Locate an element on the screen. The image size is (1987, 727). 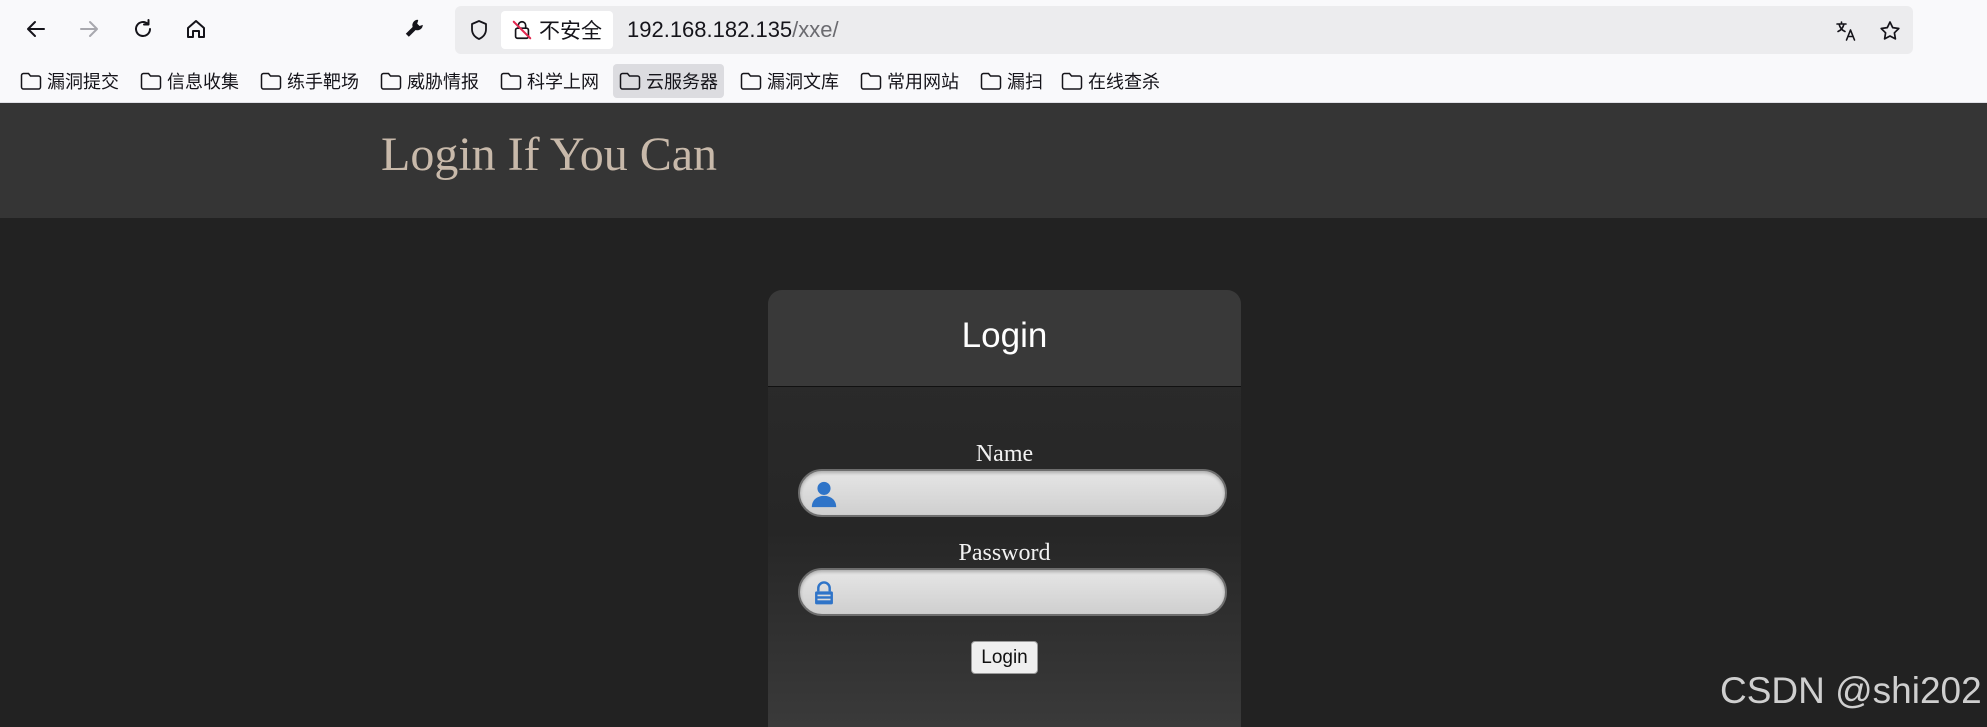
bookmark-folder: 常用网站 is located at coordinates (909, 81).